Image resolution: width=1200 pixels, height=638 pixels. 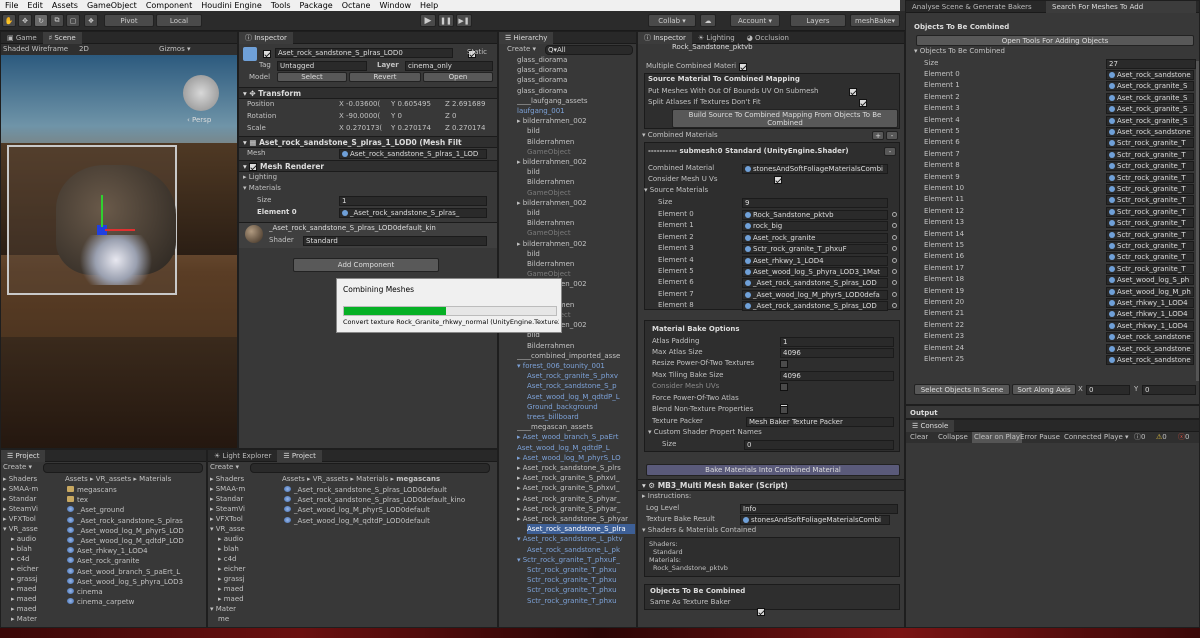 What do you see at coordinates (356, 5) in the screenshot?
I see `menu-item-octane: Octane` at bounding box center [356, 5].